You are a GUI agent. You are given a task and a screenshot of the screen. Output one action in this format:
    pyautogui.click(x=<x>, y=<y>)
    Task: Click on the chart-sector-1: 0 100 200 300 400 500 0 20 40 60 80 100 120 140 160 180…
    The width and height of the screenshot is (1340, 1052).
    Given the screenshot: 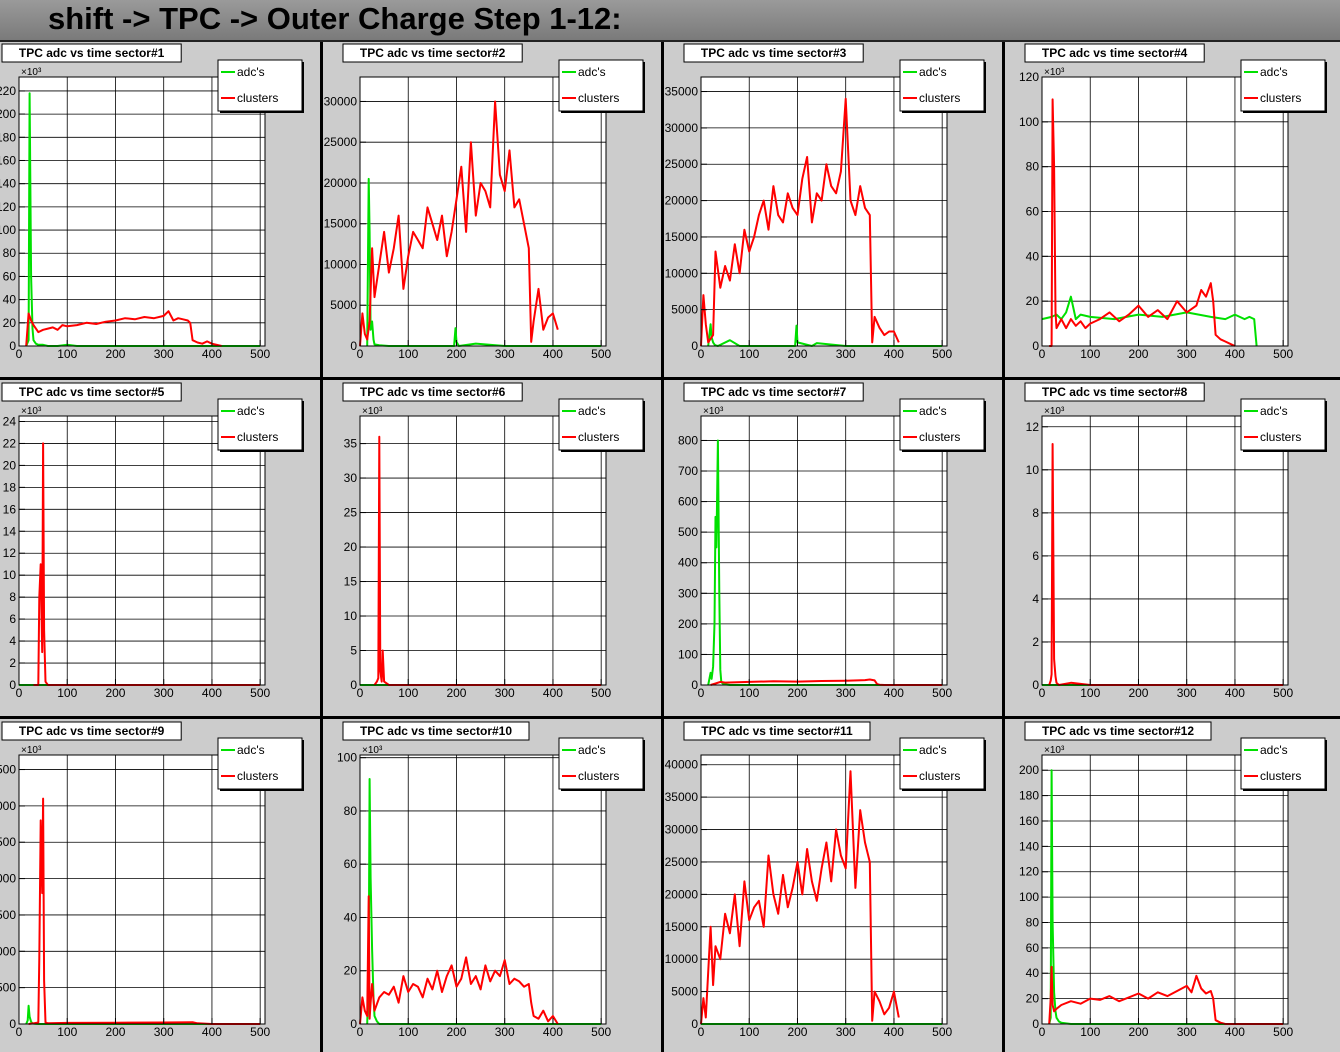 What is the action you would take?
    pyautogui.click(x=152, y=202)
    